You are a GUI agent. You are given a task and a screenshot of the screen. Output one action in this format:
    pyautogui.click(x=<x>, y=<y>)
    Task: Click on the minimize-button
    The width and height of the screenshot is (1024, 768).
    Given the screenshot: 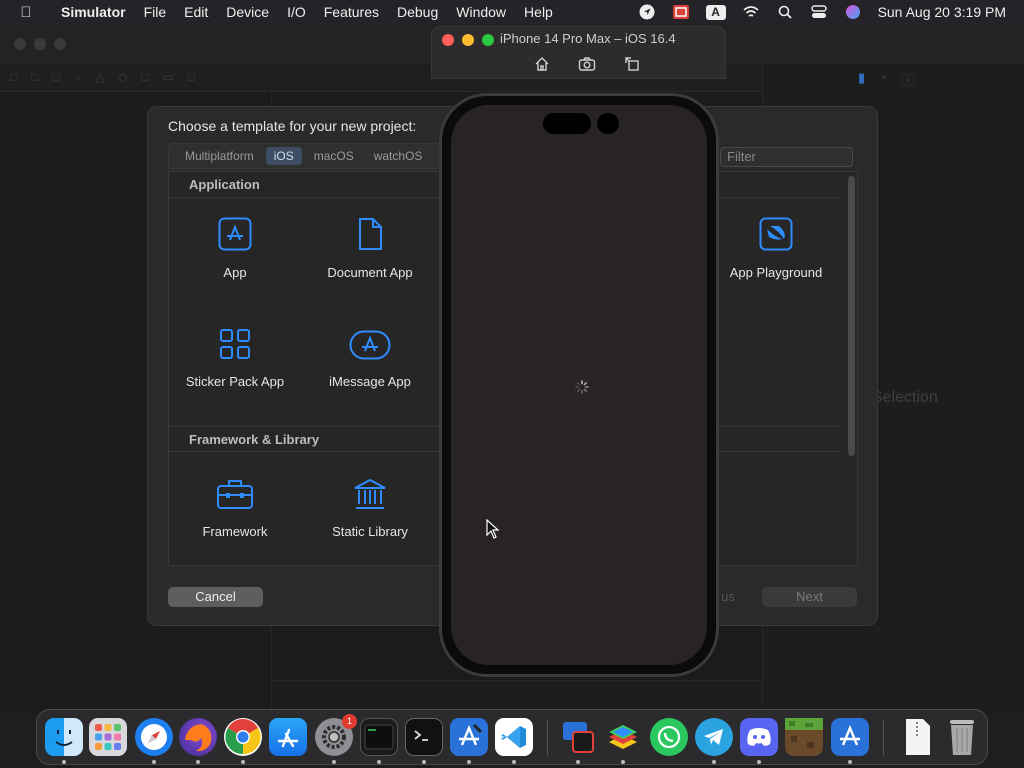 What is the action you would take?
    pyautogui.click(x=468, y=40)
    